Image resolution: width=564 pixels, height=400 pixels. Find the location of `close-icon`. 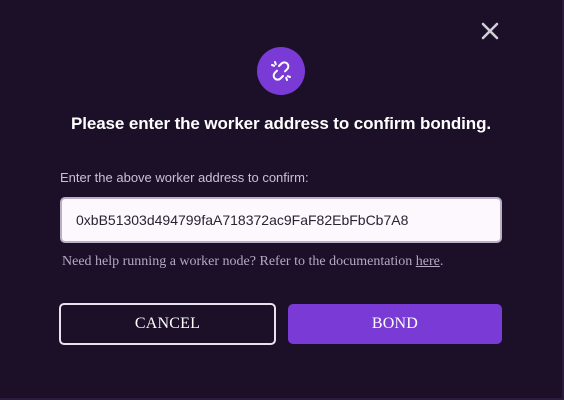

close-icon is located at coordinates (490, 31).